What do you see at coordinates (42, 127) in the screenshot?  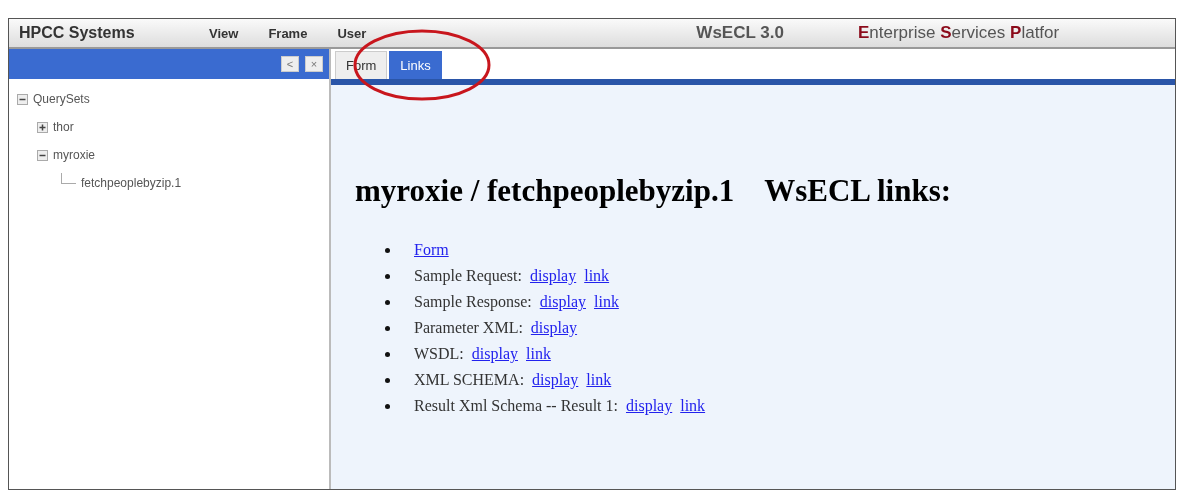 I see `plus-icon` at bounding box center [42, 127].